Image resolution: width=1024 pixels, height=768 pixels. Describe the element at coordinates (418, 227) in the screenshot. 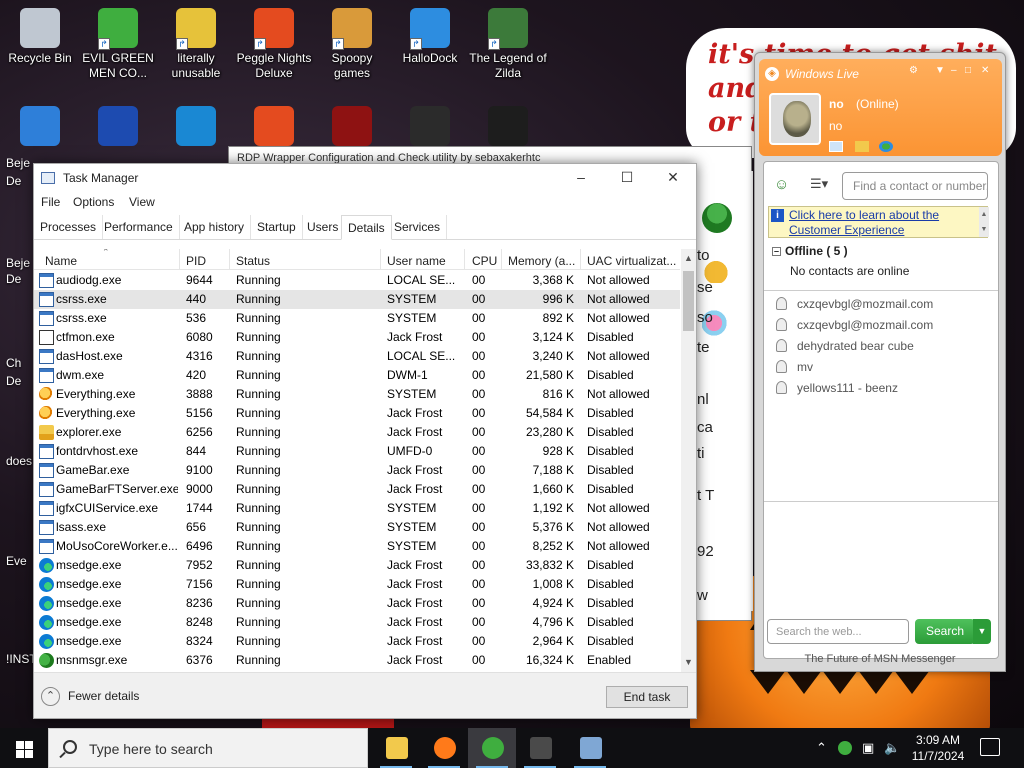

I see `tab-services: Services` at that location.